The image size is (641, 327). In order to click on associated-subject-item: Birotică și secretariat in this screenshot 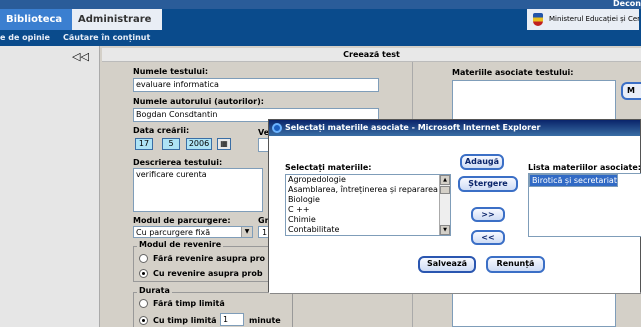, I will do `click(573, 180)`.